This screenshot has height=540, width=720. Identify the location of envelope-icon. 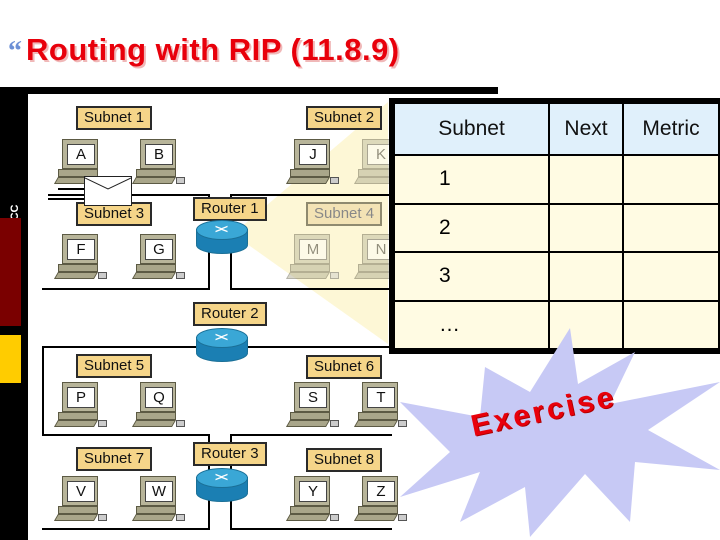
(108, 191).